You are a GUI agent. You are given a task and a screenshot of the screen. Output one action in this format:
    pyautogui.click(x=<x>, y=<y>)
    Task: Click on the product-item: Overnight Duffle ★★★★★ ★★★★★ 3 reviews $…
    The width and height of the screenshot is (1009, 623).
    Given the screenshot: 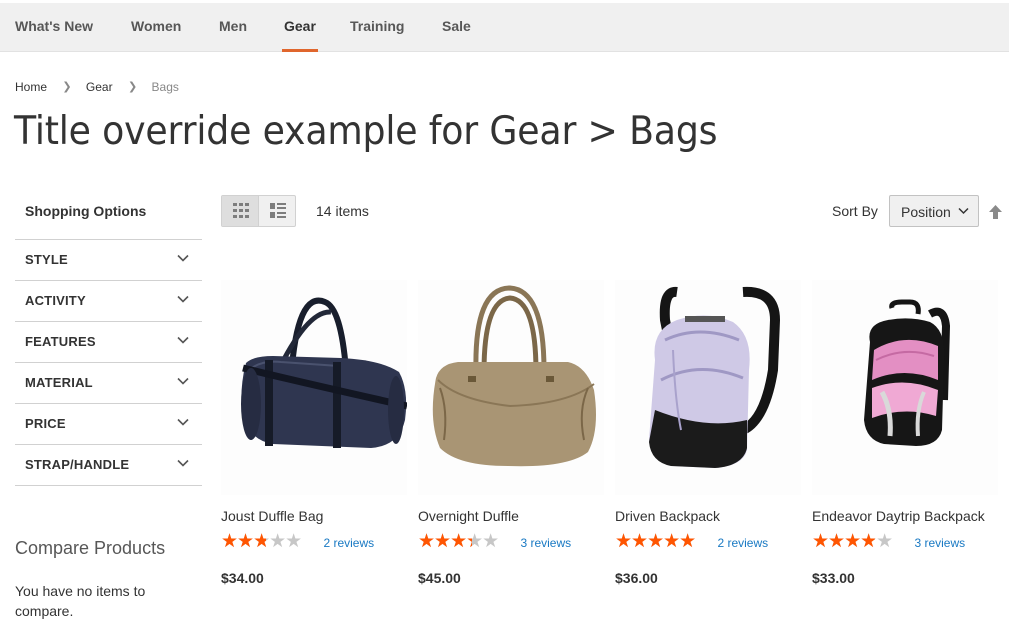 What is the action you would take?
    pyautogui.click(x=511, y=433)
    